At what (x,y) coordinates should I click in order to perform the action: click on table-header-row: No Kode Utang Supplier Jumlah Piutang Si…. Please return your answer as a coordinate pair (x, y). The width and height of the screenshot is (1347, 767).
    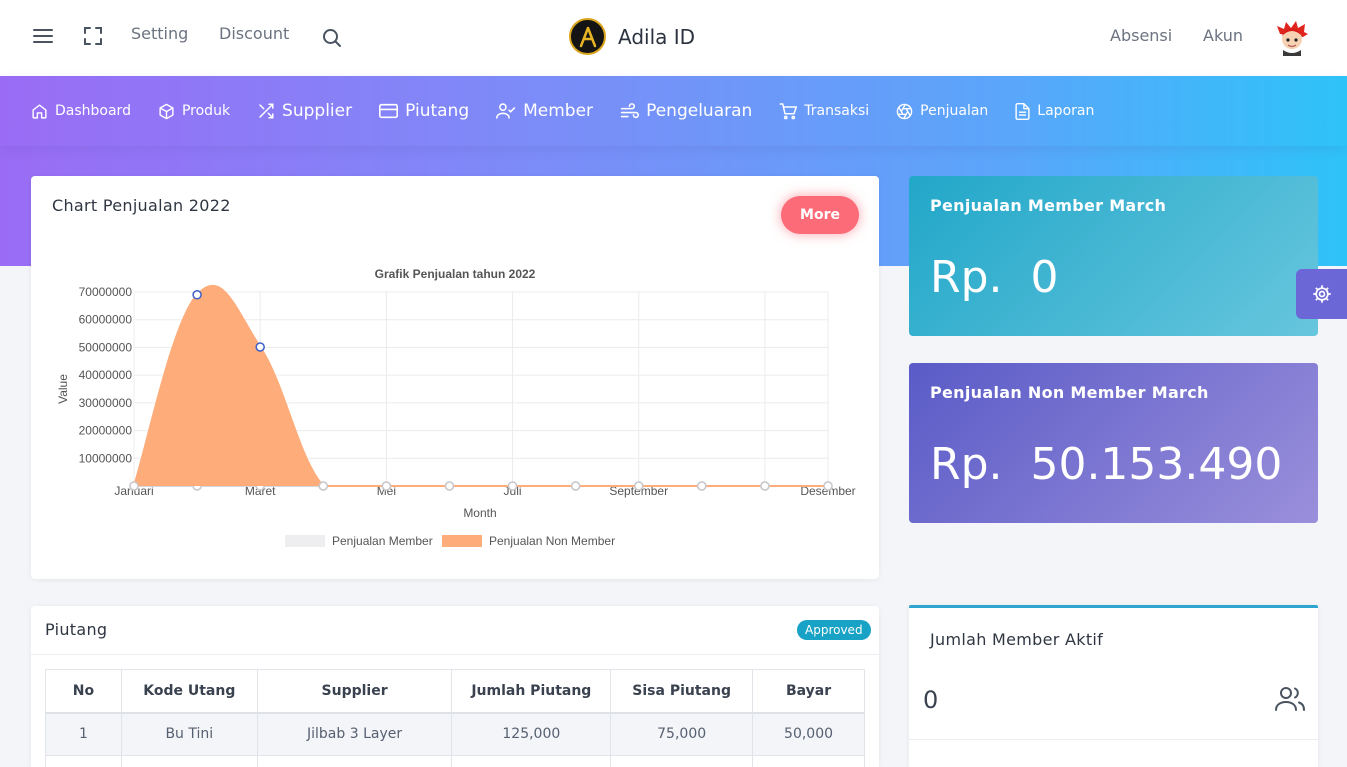
    Looking at the image, I should click on (455, 691).